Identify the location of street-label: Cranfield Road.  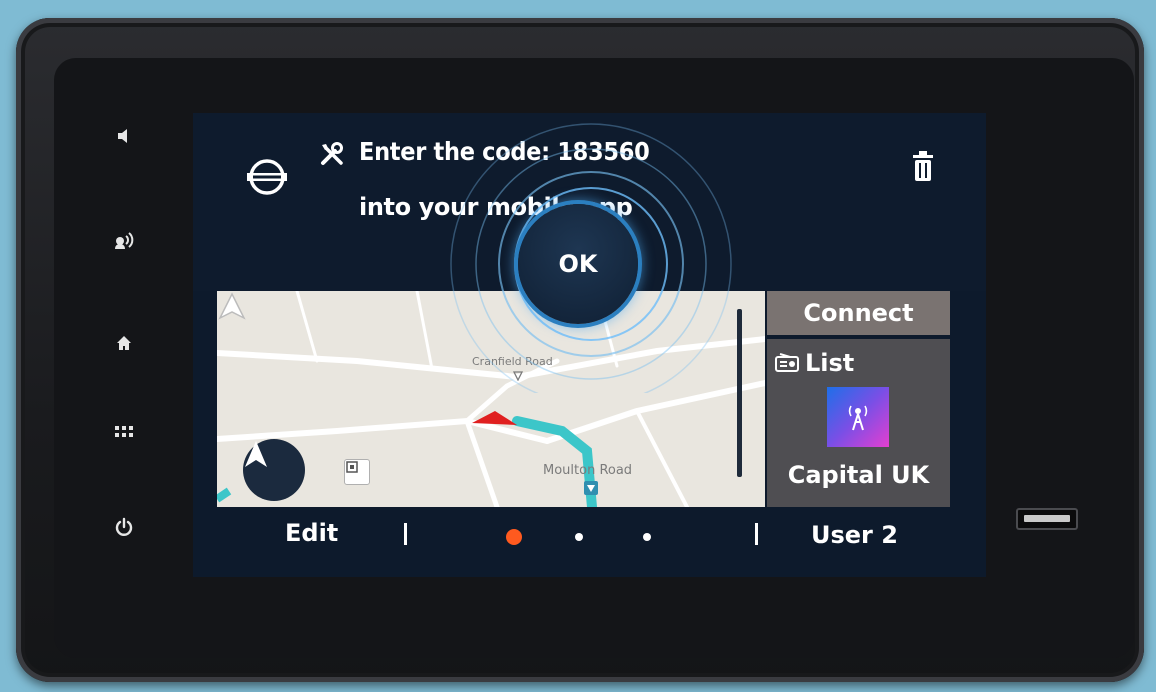
(512, 361).